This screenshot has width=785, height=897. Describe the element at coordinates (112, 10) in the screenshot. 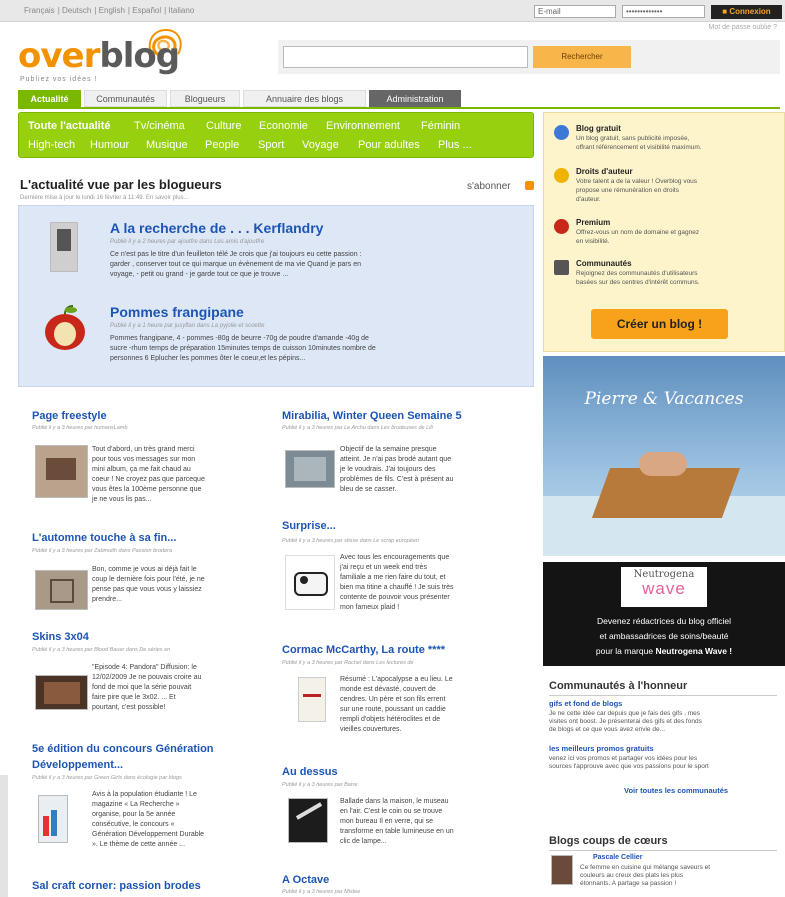

I see `lang-link: English` at that location.